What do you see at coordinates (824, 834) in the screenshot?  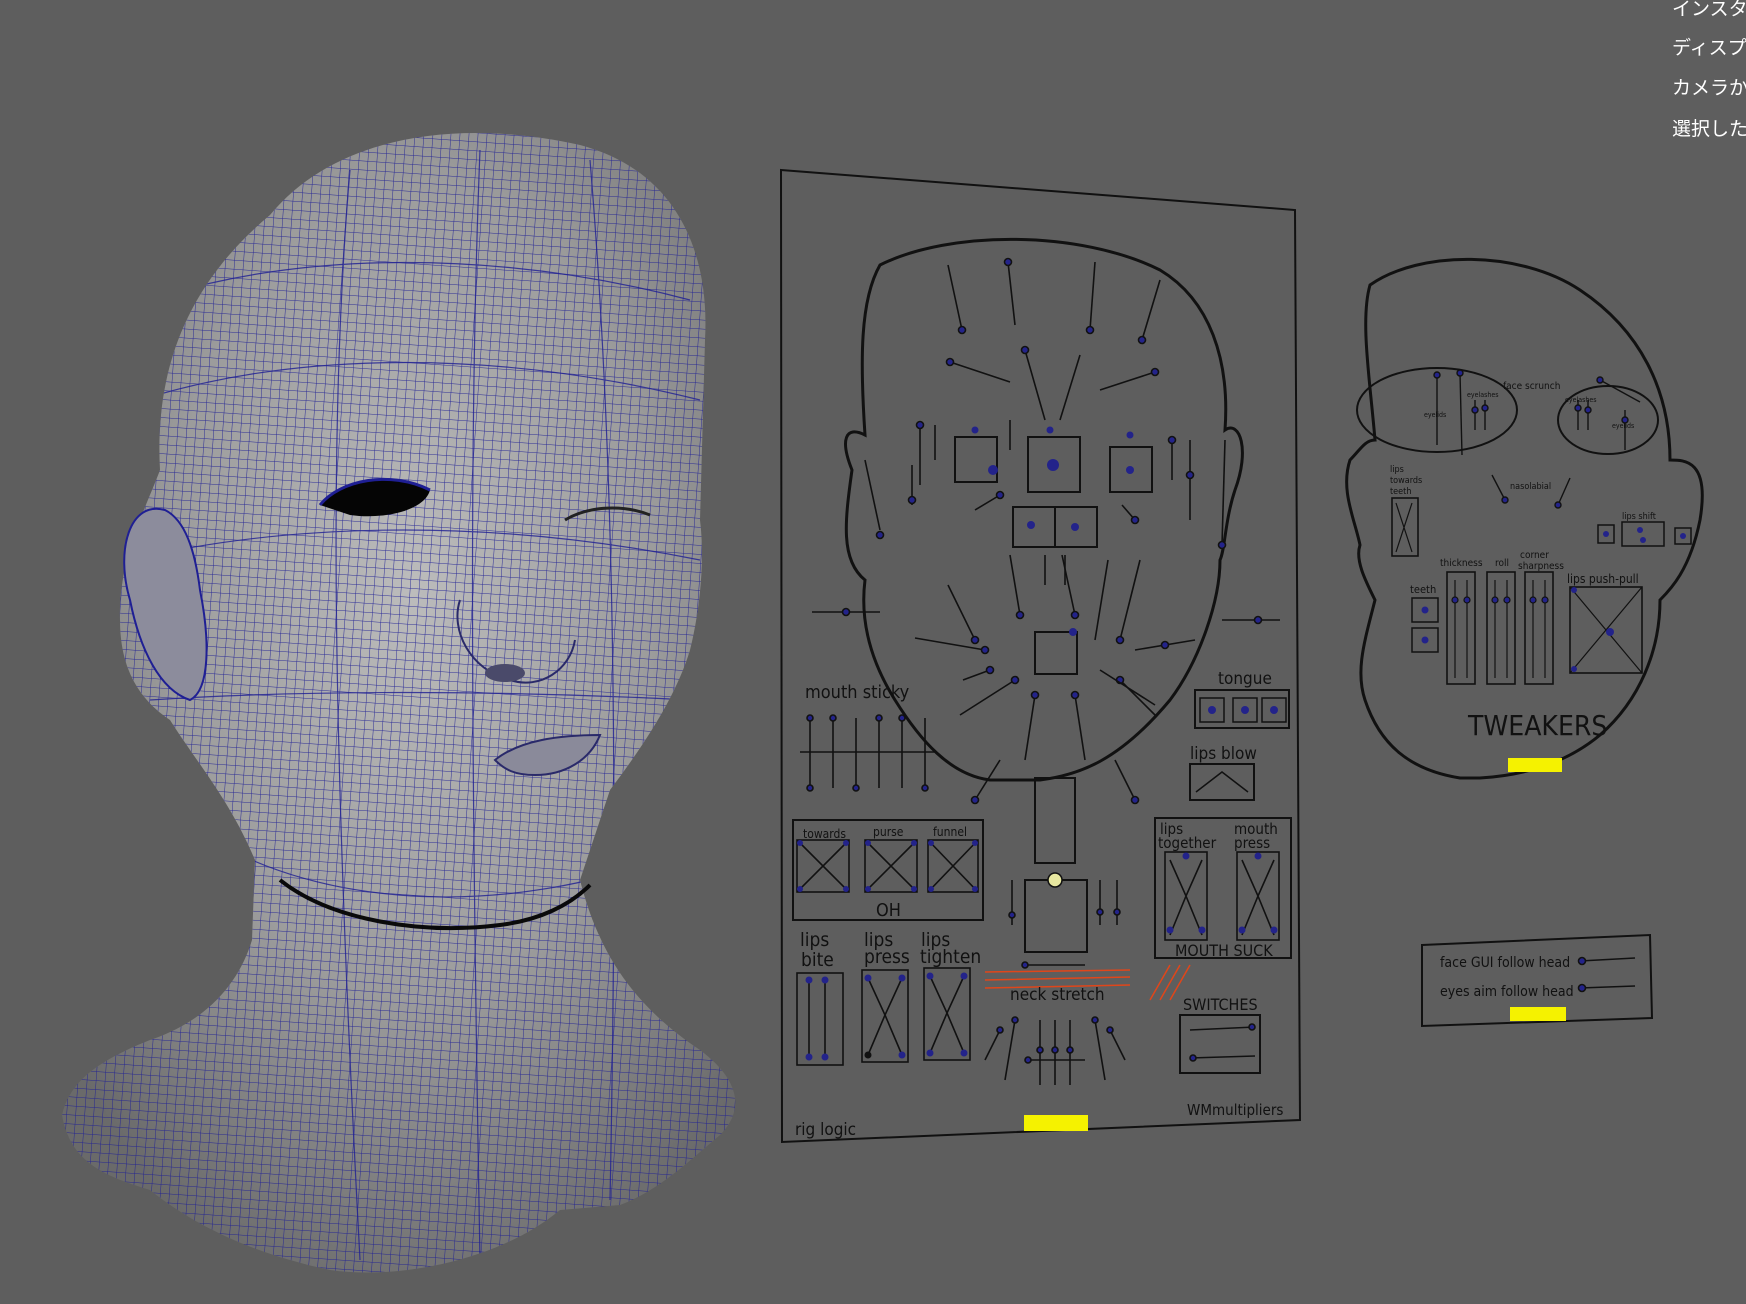 I see `oh-towards-label: towards` at bounding box center [824, 834].